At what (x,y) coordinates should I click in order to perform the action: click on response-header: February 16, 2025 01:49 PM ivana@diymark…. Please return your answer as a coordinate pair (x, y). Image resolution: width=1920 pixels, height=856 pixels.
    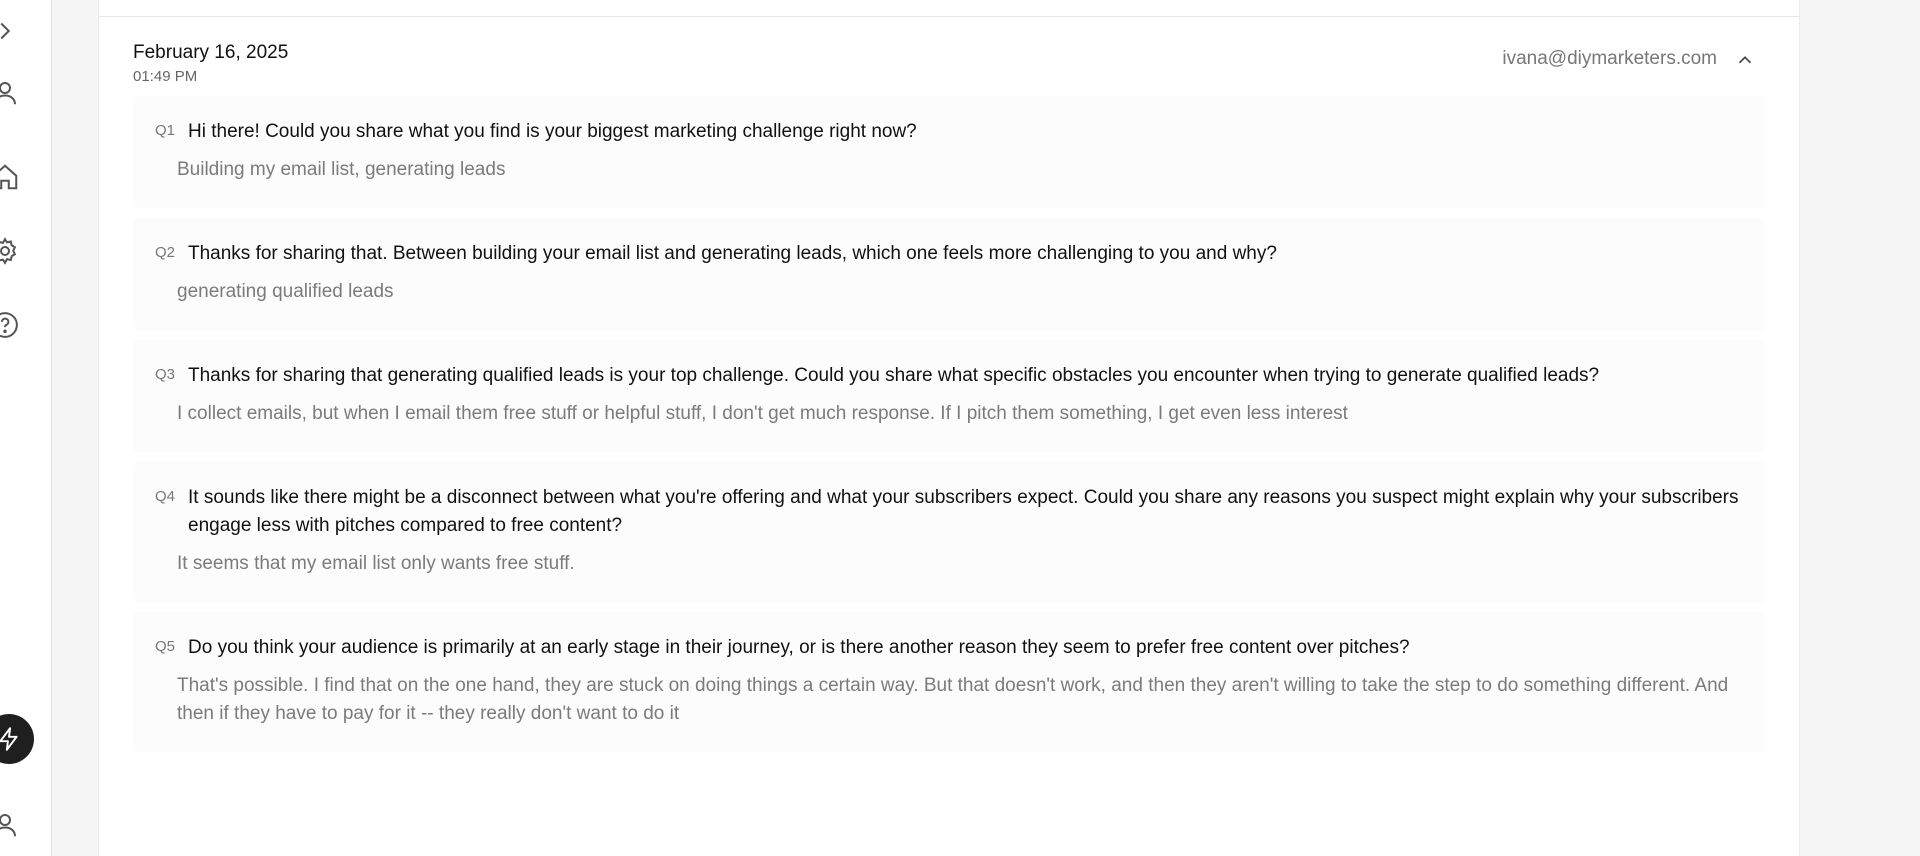
    Looking at the image, I should click on (949, 67).